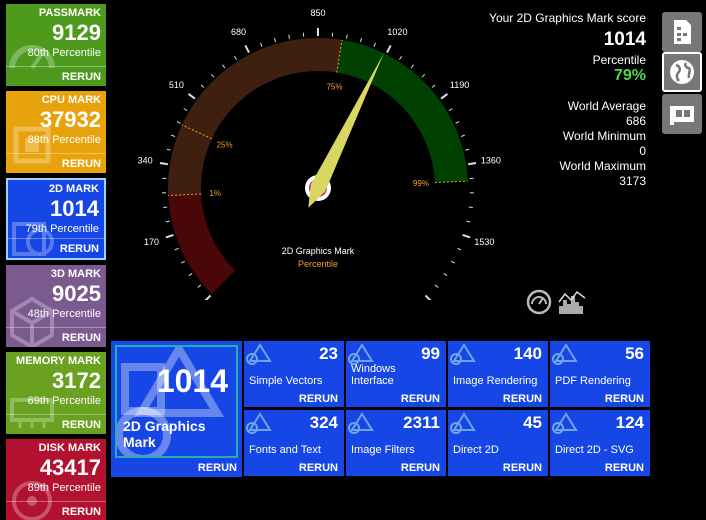  I want to click on subtest-tile: 56 PDF Rendering RERUN, so click(600, 374).